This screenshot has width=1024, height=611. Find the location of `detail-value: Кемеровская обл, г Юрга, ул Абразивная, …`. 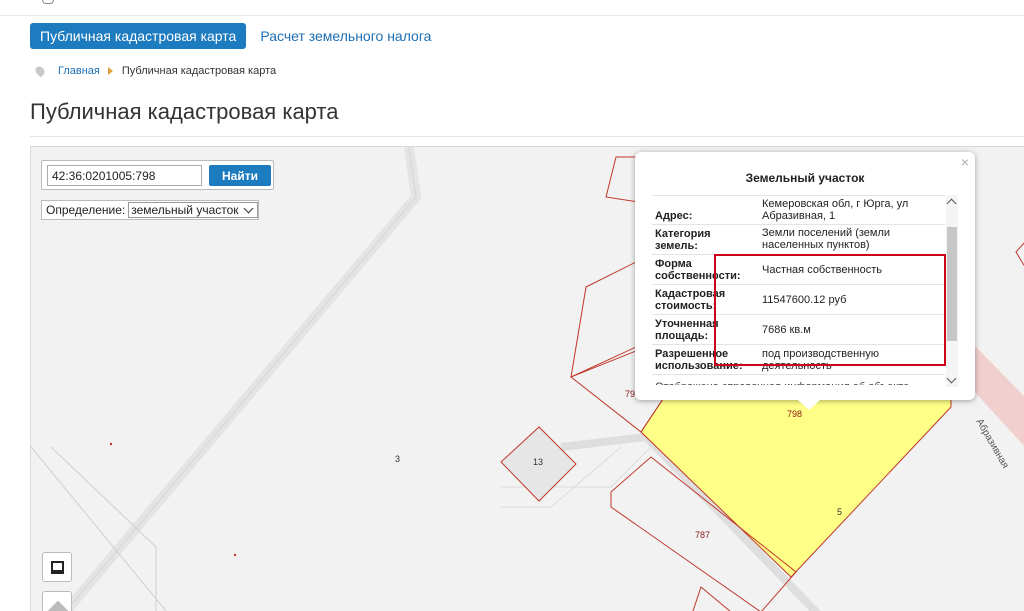

detail-value: Кемеровская обл, г Юрга, ул Абразивная, … is located at coordinates (835, 210).